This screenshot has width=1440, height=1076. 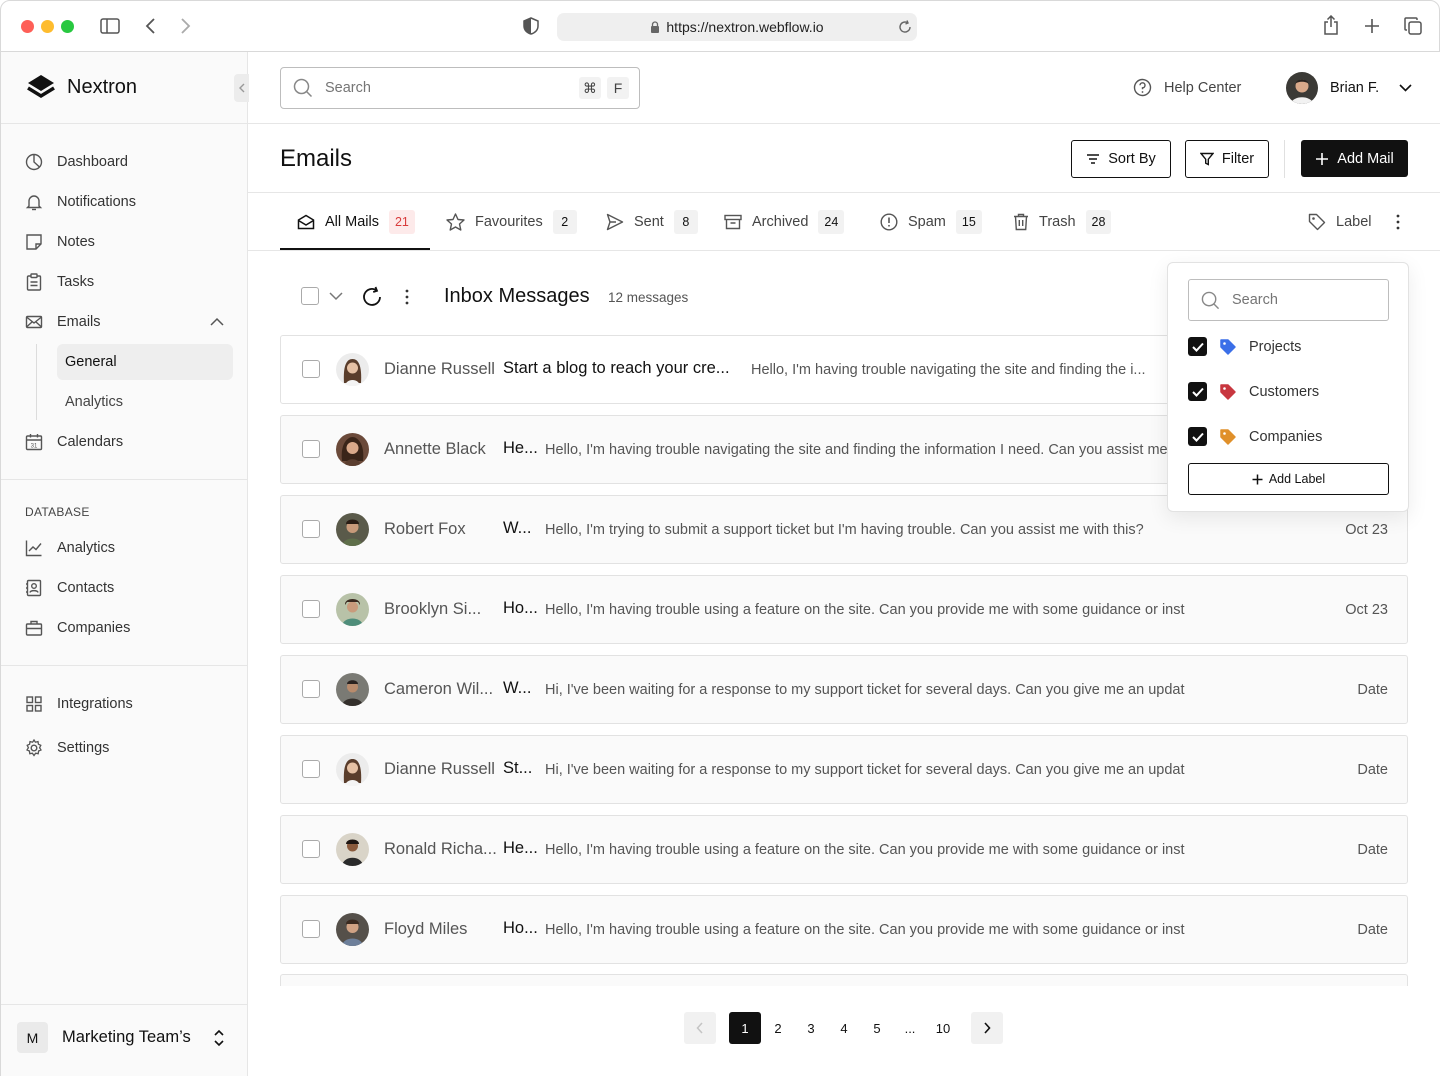 What do you see at coordinates (1349, 88) in the screenshot?
I see `user-menu: Brian F.` at bounding box center [1349, 88].